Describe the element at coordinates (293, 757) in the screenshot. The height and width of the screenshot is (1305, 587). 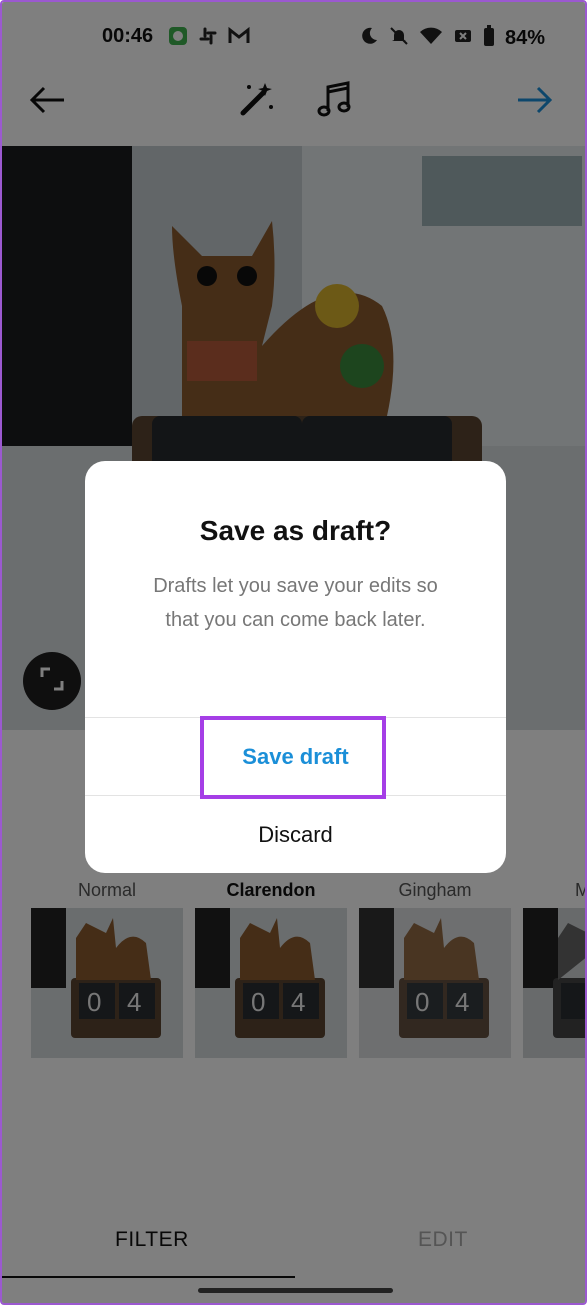
I see `save-draft-highlight` at that location.